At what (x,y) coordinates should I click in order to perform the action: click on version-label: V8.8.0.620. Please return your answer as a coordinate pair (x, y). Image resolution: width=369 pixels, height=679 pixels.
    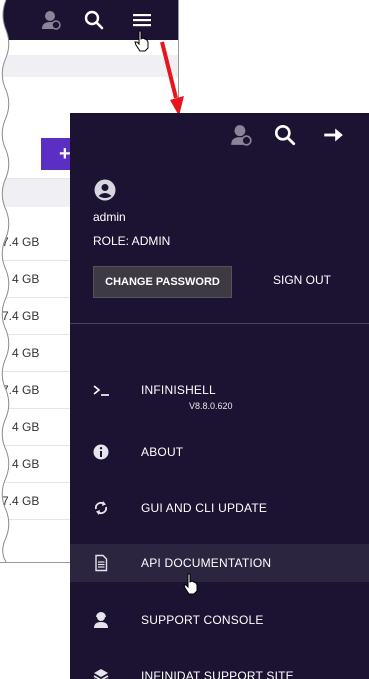
    Looking at the image, I should click on (211, 406).